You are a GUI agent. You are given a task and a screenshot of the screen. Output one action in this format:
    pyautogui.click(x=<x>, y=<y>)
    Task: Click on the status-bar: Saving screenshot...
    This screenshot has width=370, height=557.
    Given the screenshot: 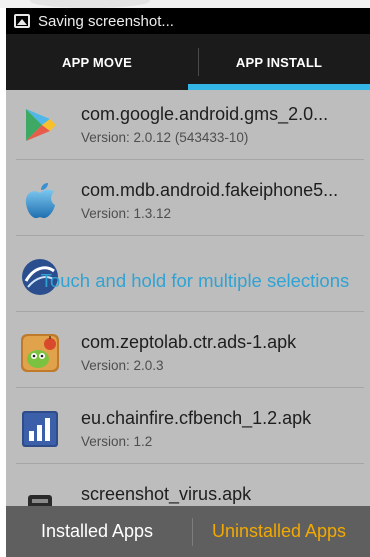 What is the action you would take?
    pyautogui.click(x=188, y=21)
    